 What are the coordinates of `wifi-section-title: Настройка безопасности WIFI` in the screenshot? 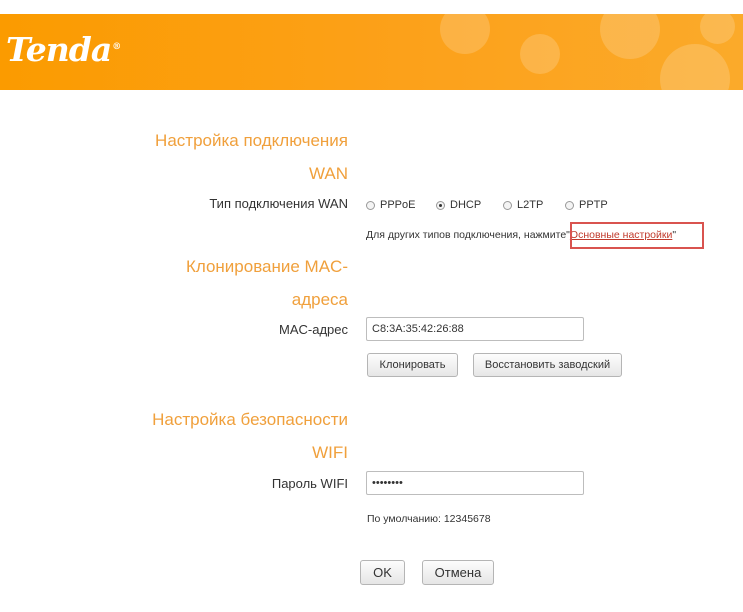 It's located at (250, 436).